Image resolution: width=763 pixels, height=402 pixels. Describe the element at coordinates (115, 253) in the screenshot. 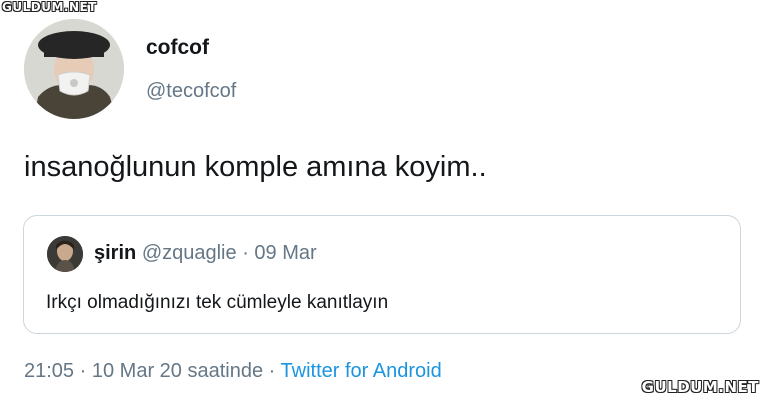

I see `quoted-display-name: şirin` at that location.